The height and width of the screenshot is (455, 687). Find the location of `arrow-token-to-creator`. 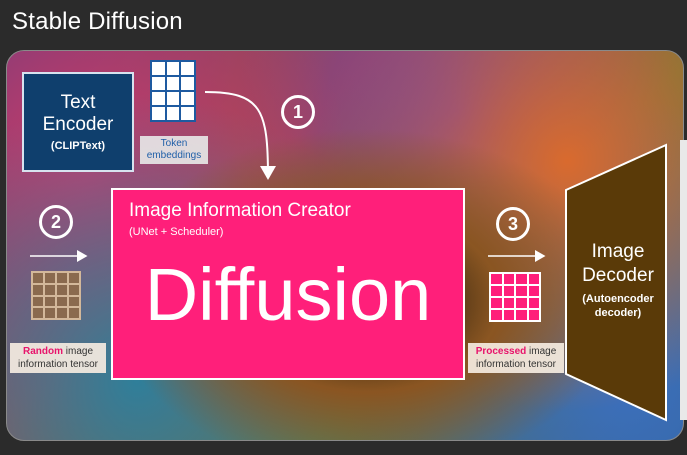

arrow-token-to-creator is located at coordinates (240, 135).